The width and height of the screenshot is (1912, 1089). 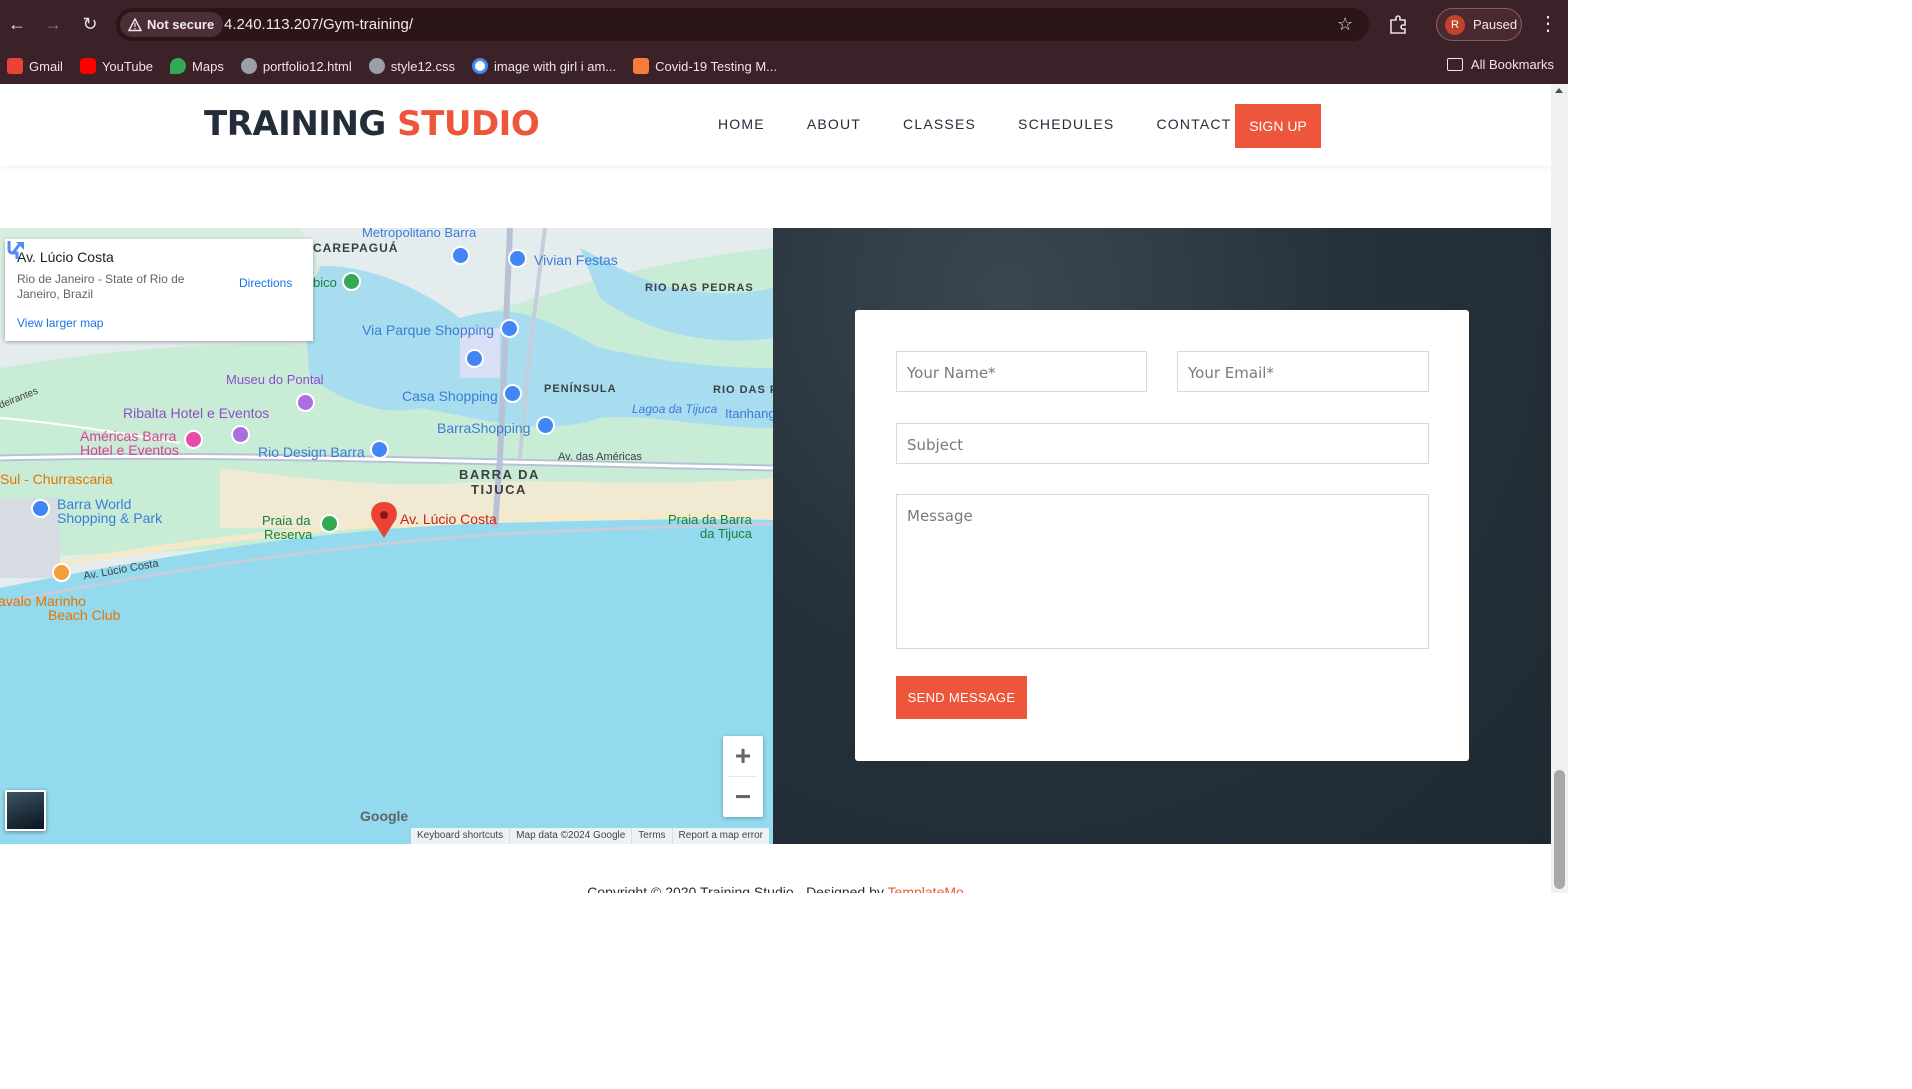 What do you see at coordinates (743, 797) in the screenshot?
I see `zoom-out-button: −` at bounding box center [743, 797].